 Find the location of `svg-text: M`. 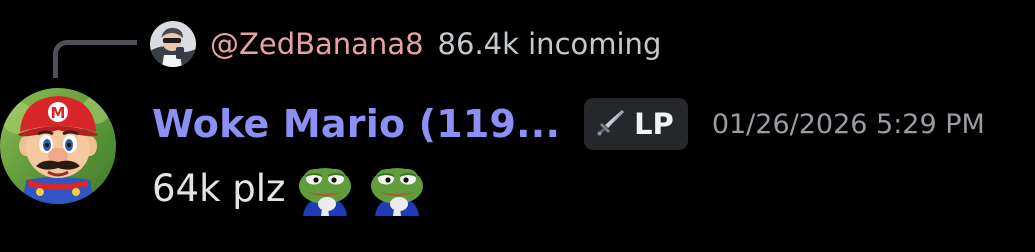

svg-text: M is located at coordinates (58, 113).